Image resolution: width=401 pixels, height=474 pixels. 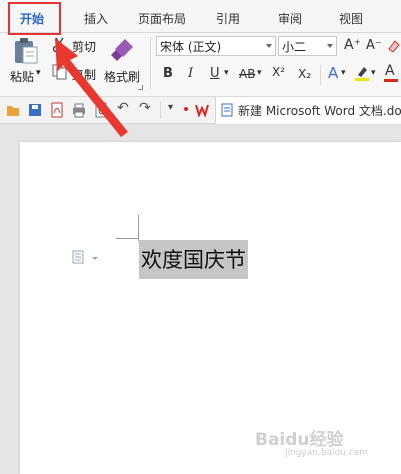 I want to click on document-tab: 新建 Microsoft Word 文档.do, so click(x=308, y=110).